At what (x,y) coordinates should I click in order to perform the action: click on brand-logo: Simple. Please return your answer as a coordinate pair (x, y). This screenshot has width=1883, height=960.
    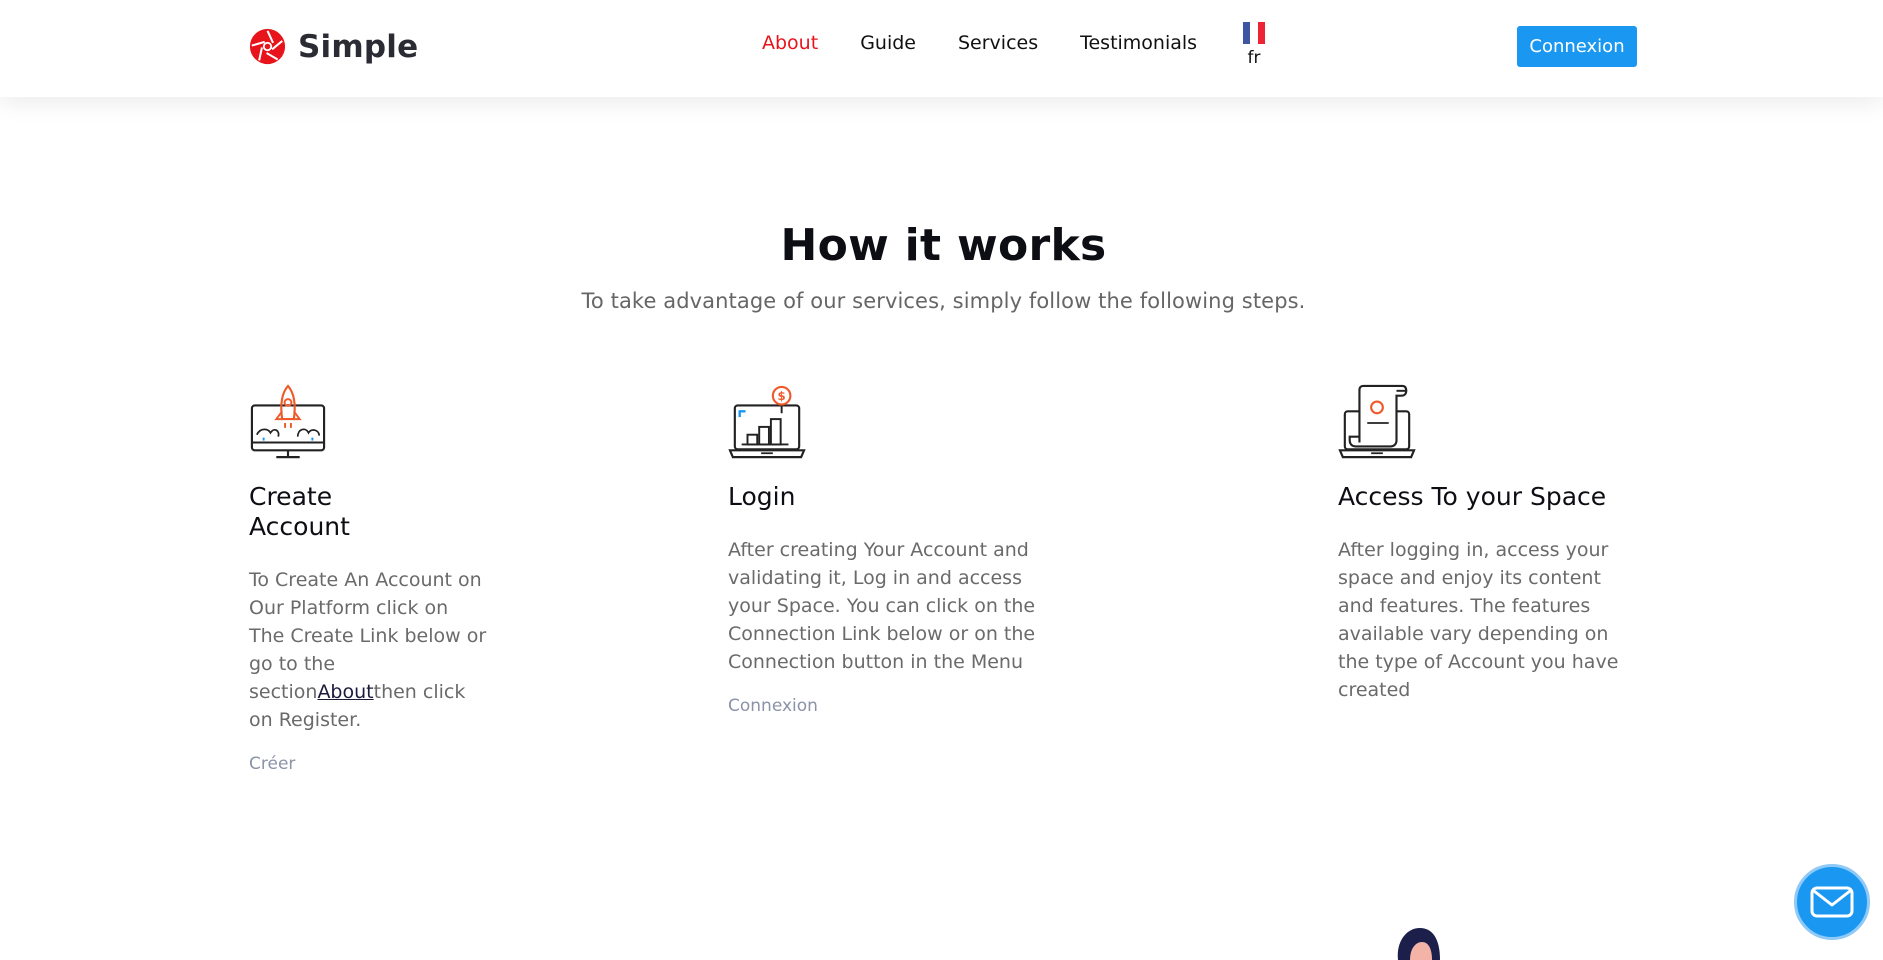
    Looking at the image, I should click on (333, 46).